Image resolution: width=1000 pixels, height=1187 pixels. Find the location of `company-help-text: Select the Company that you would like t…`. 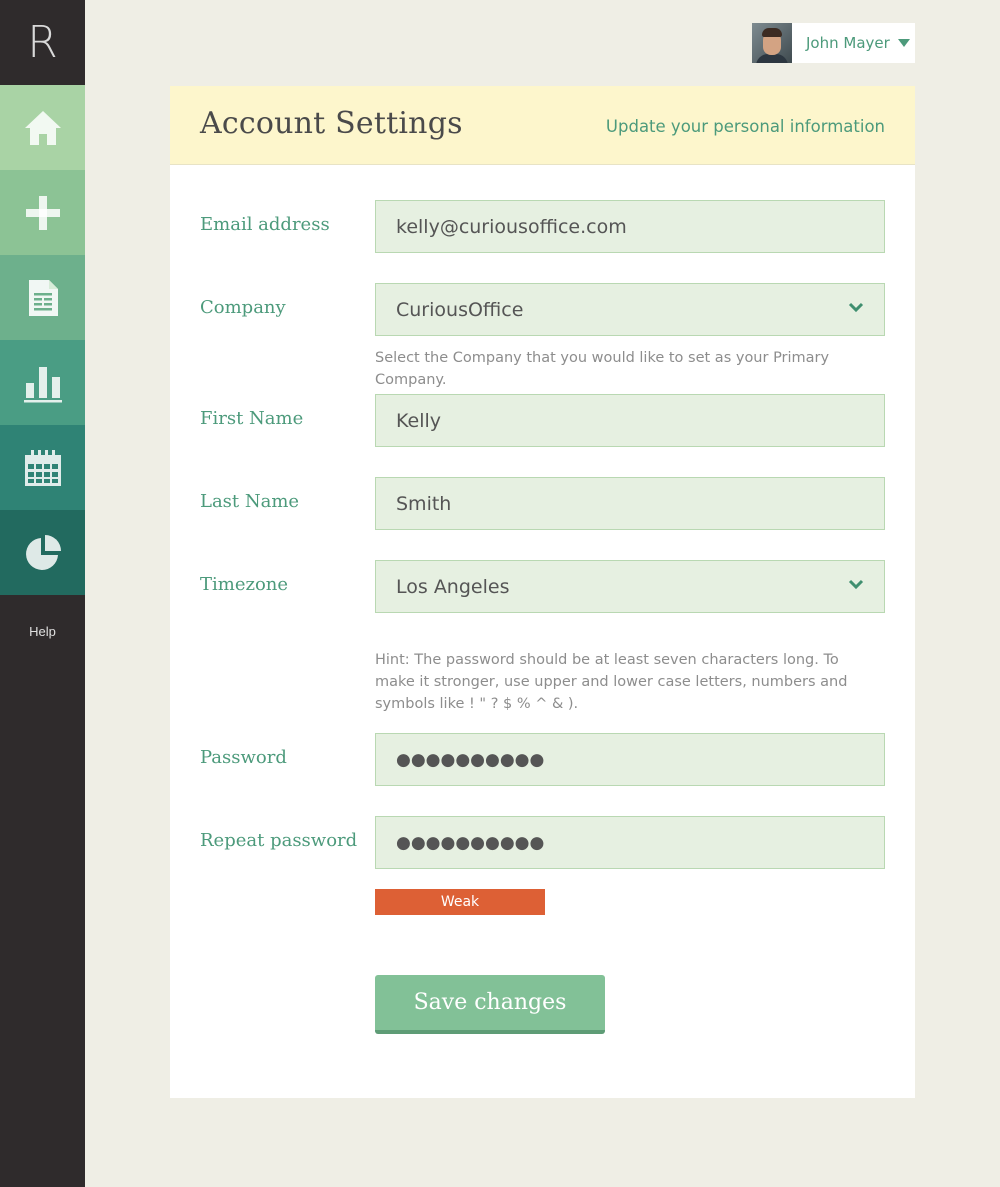

company-help-text: Select the Company that you would like t… is located at coordinates (602, 369).